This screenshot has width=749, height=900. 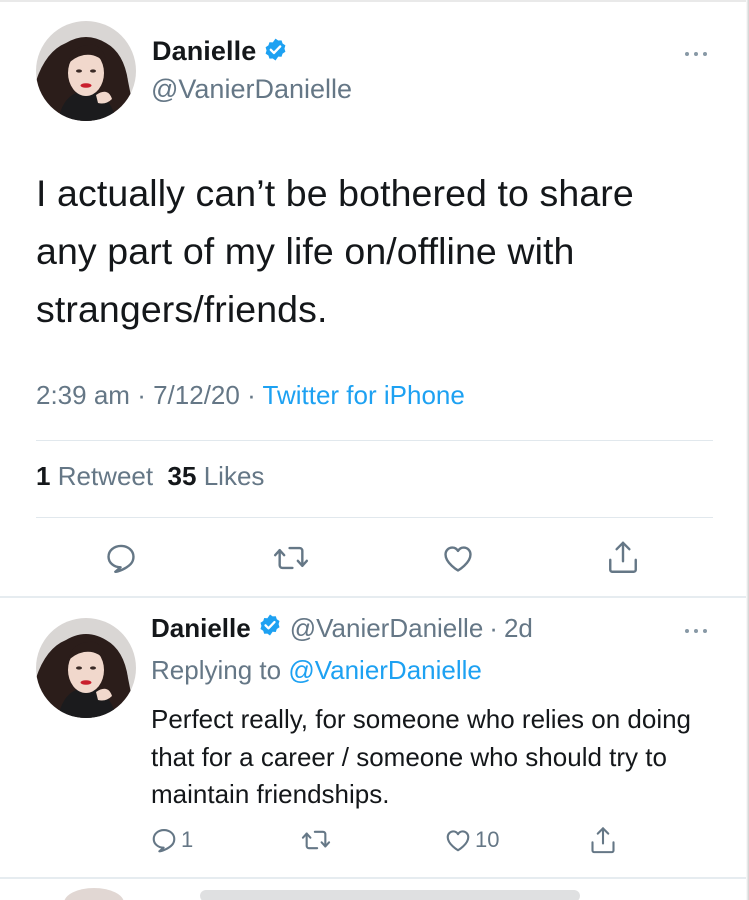 I want to click on reply-like-count: 10, so click(x=487, y=839).